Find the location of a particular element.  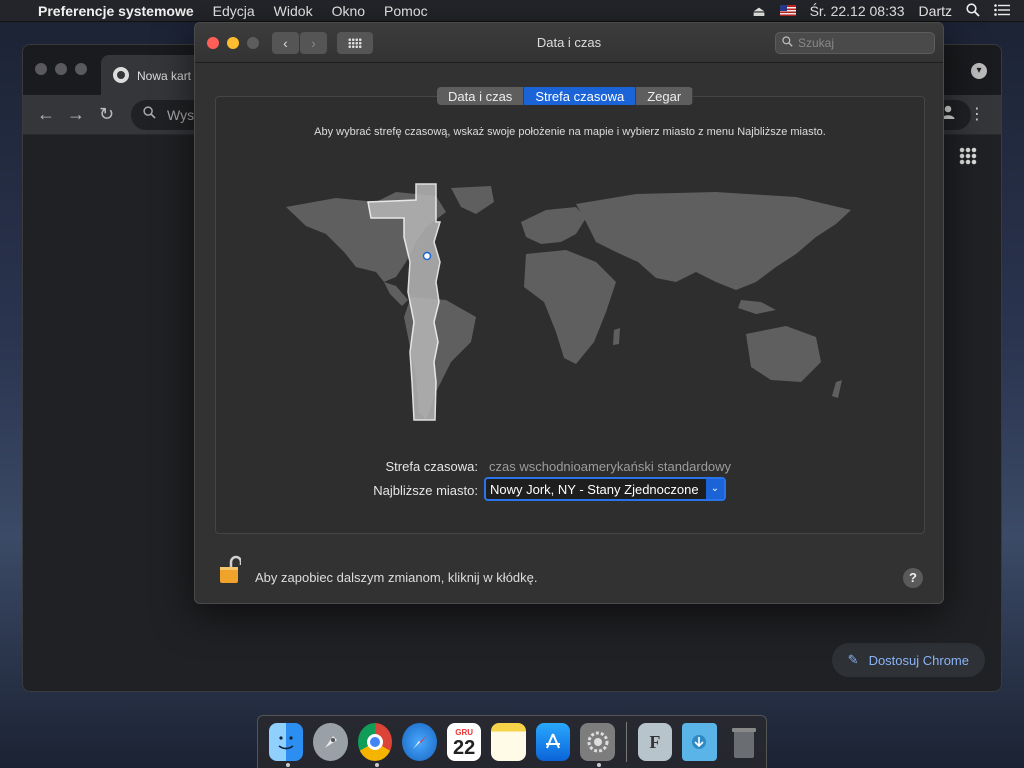

tab-search-icon: ▾ is located at coordinates (979, 71).